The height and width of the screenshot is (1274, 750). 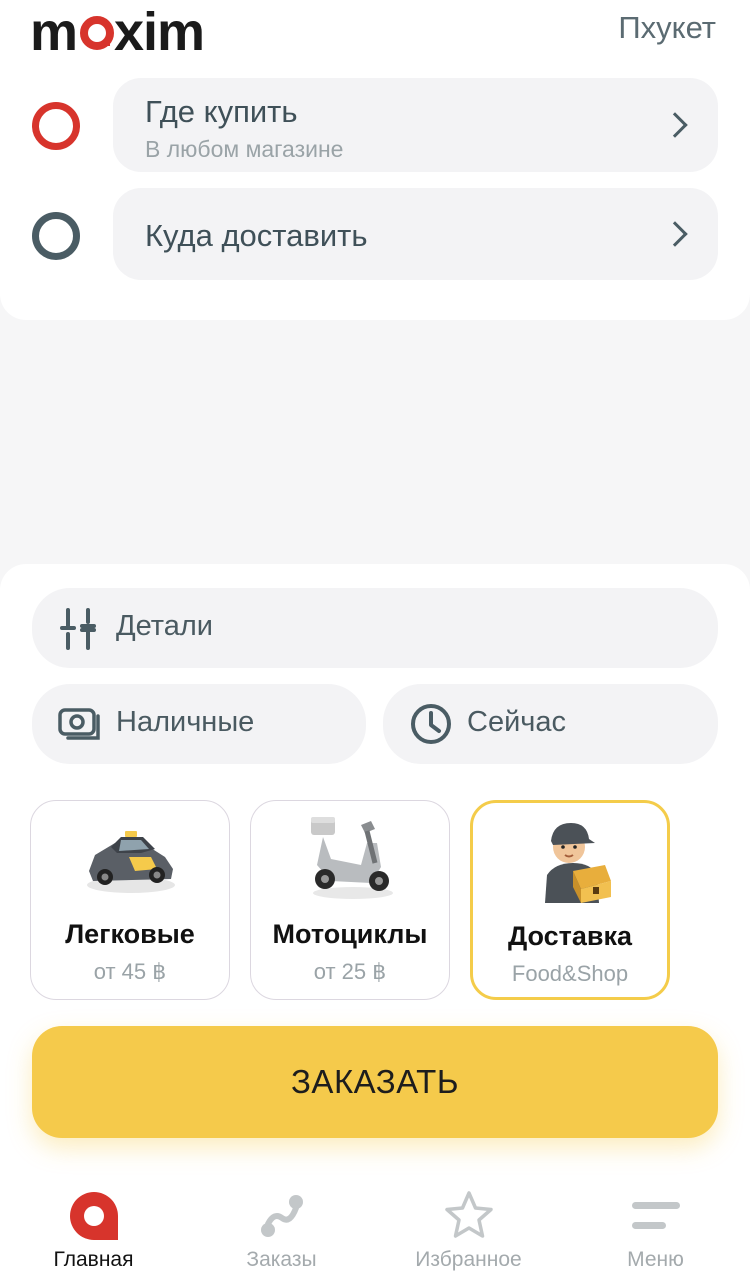 I want to click on nav-item-favorites: Избранное, so click(x=468, y=1227).